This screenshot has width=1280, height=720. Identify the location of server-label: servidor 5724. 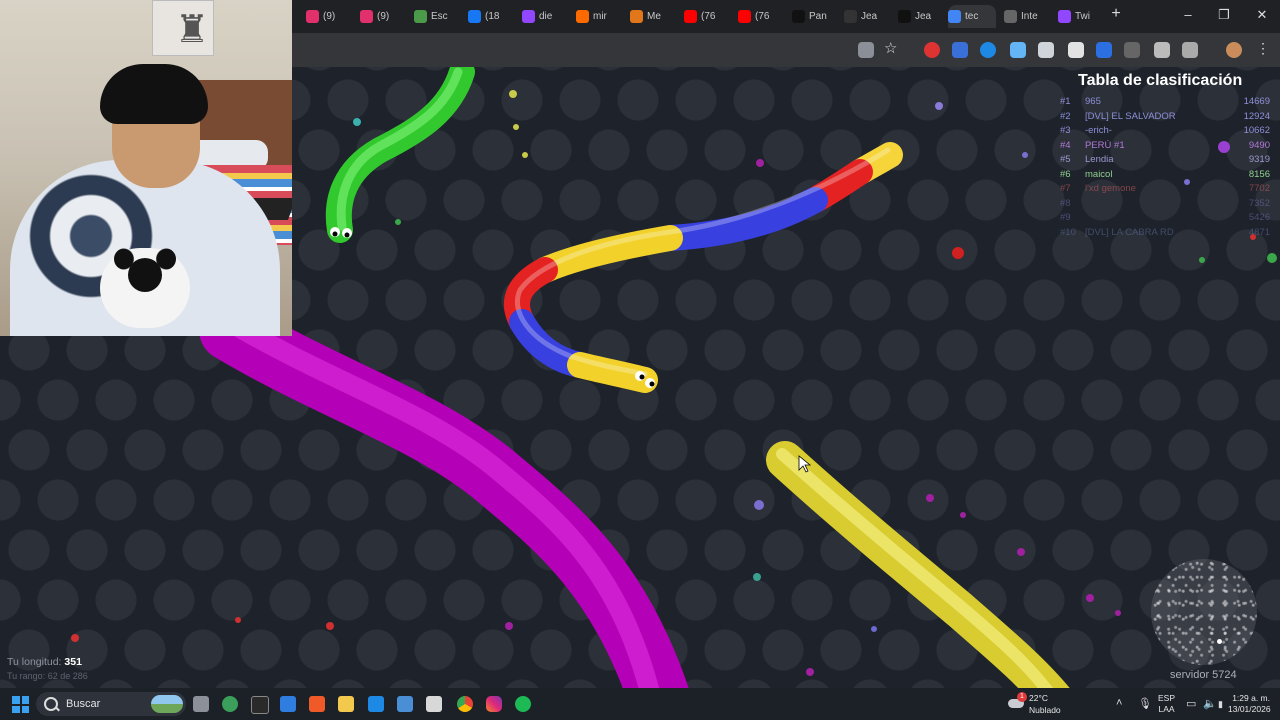
(1203, 675).